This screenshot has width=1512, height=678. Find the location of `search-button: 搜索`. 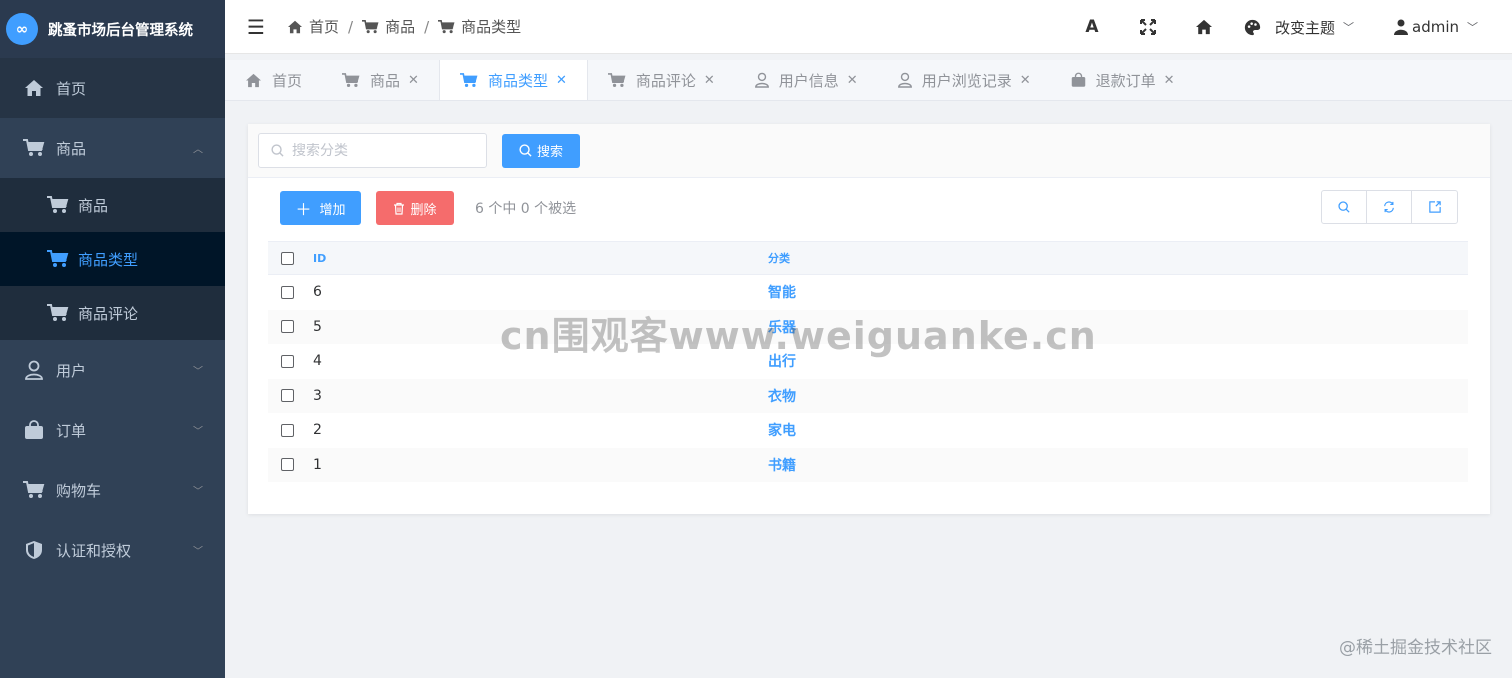

search-button: 搜索 is located at coordinates (541, 150).